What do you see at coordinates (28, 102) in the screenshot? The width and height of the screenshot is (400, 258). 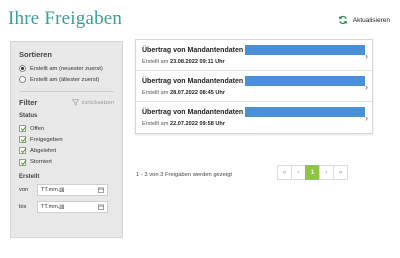 I see `filter-heading: Filter` at bounding box center [28, 102].